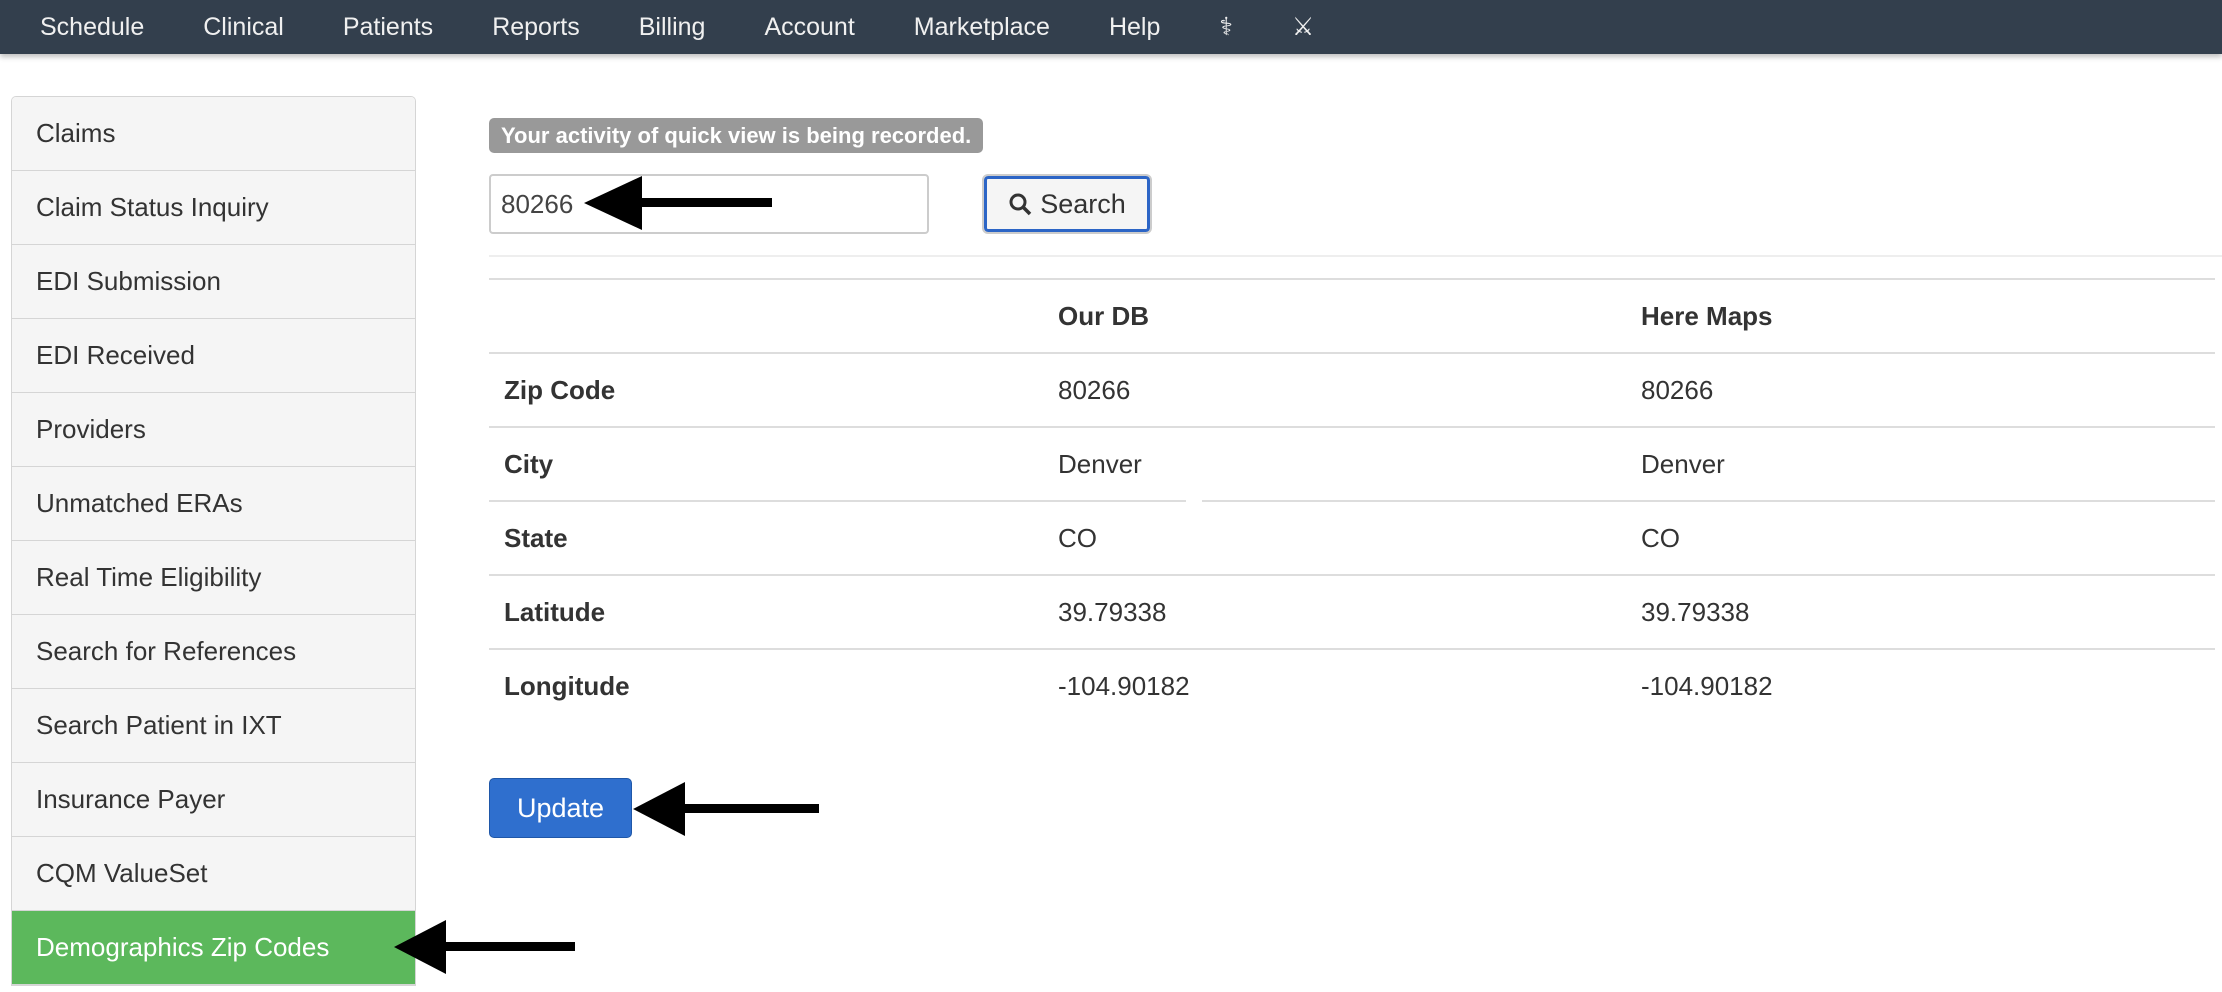 This screenshot has height=992, width=2222. Describe the element at coordinates (213, 948) in the screenshot. I see `sidebar-item-demographics-zip-codes: Demographics Zip Codes` at that location.